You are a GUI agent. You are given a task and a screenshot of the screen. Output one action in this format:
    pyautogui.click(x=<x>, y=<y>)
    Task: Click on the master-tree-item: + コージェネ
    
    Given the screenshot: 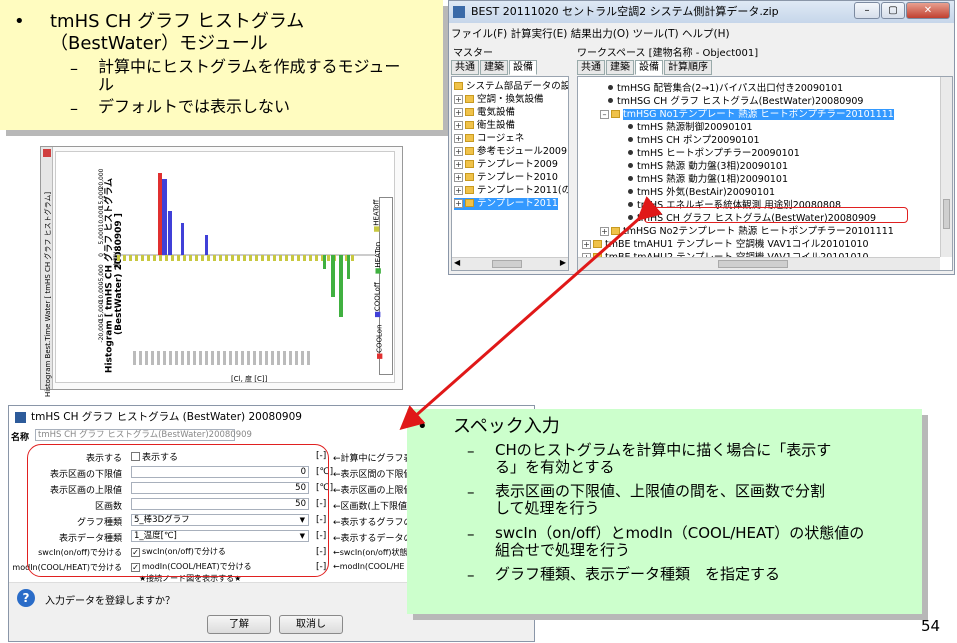 What is the action you would take?
    pyautogui.click(x=489, y=139)
    